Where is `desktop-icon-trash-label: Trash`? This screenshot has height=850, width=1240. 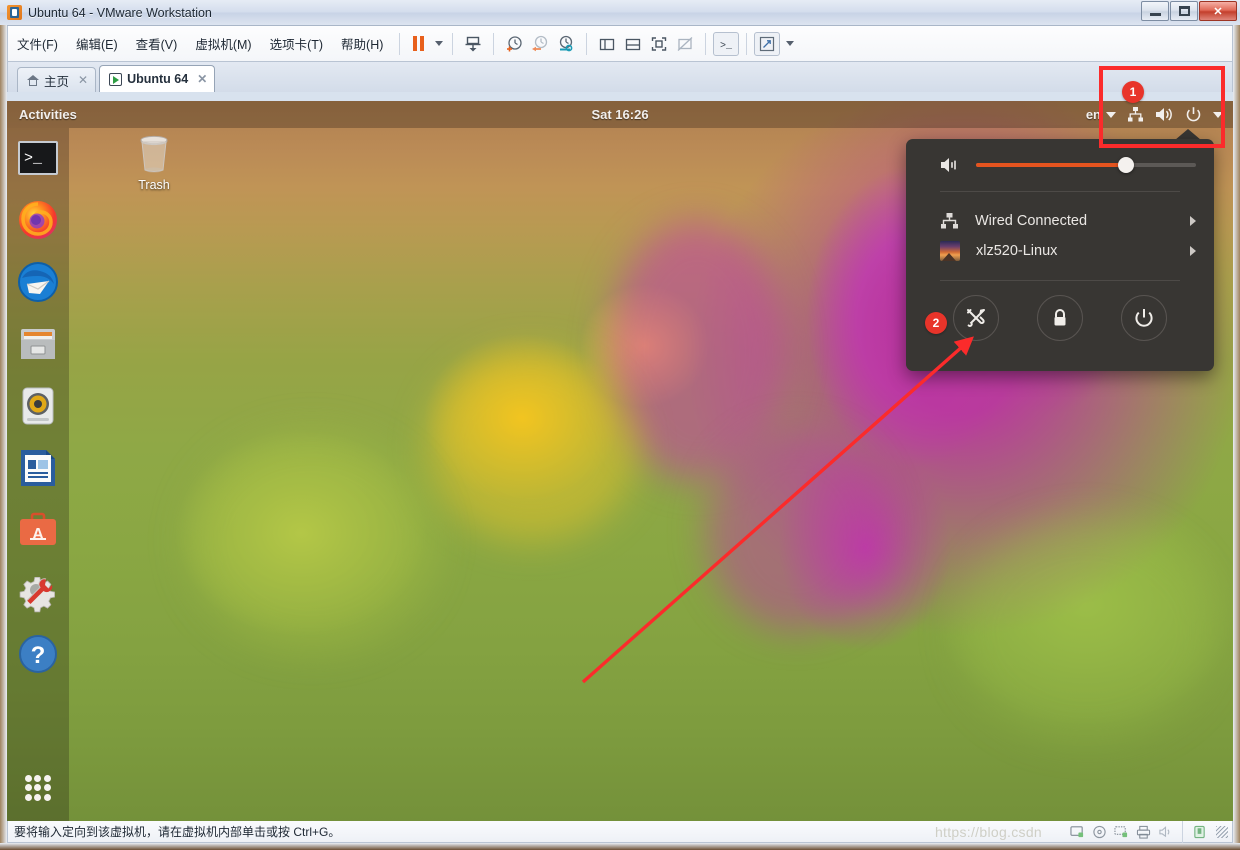 desktop-icon-trash-label: Trash is located at coordinates (154, 185).